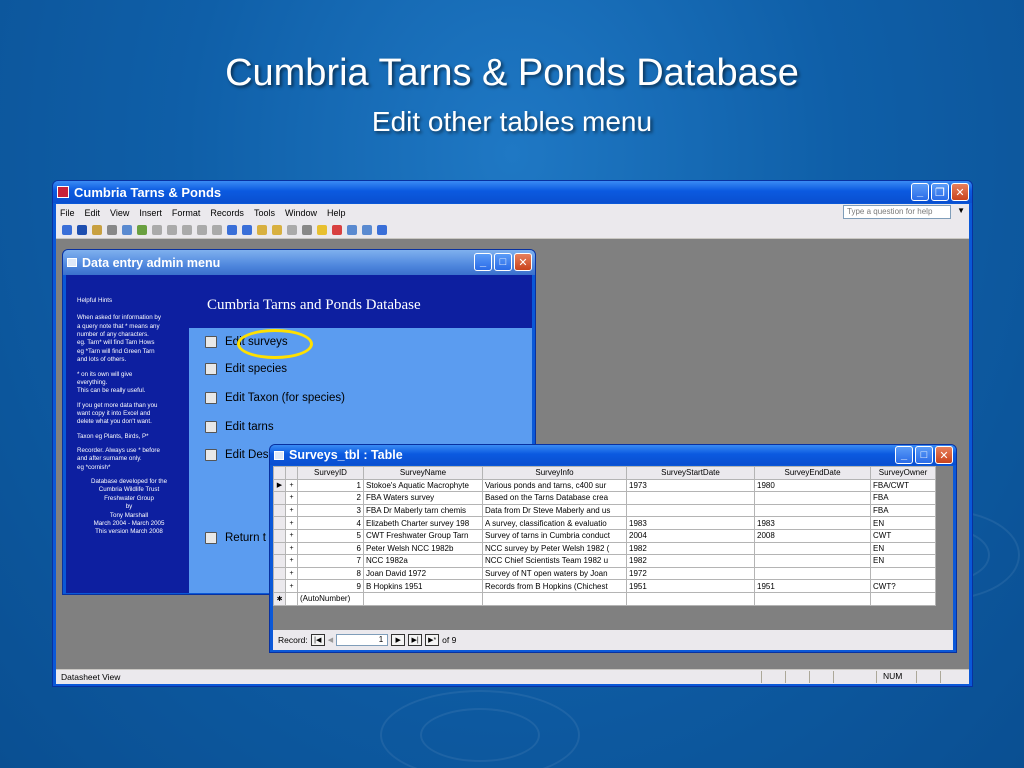 Image resolution: width=1024 pixels, height=768 pixels. I want to click on table-cell: Based on the Tarns Database crea, so click(554, 498).